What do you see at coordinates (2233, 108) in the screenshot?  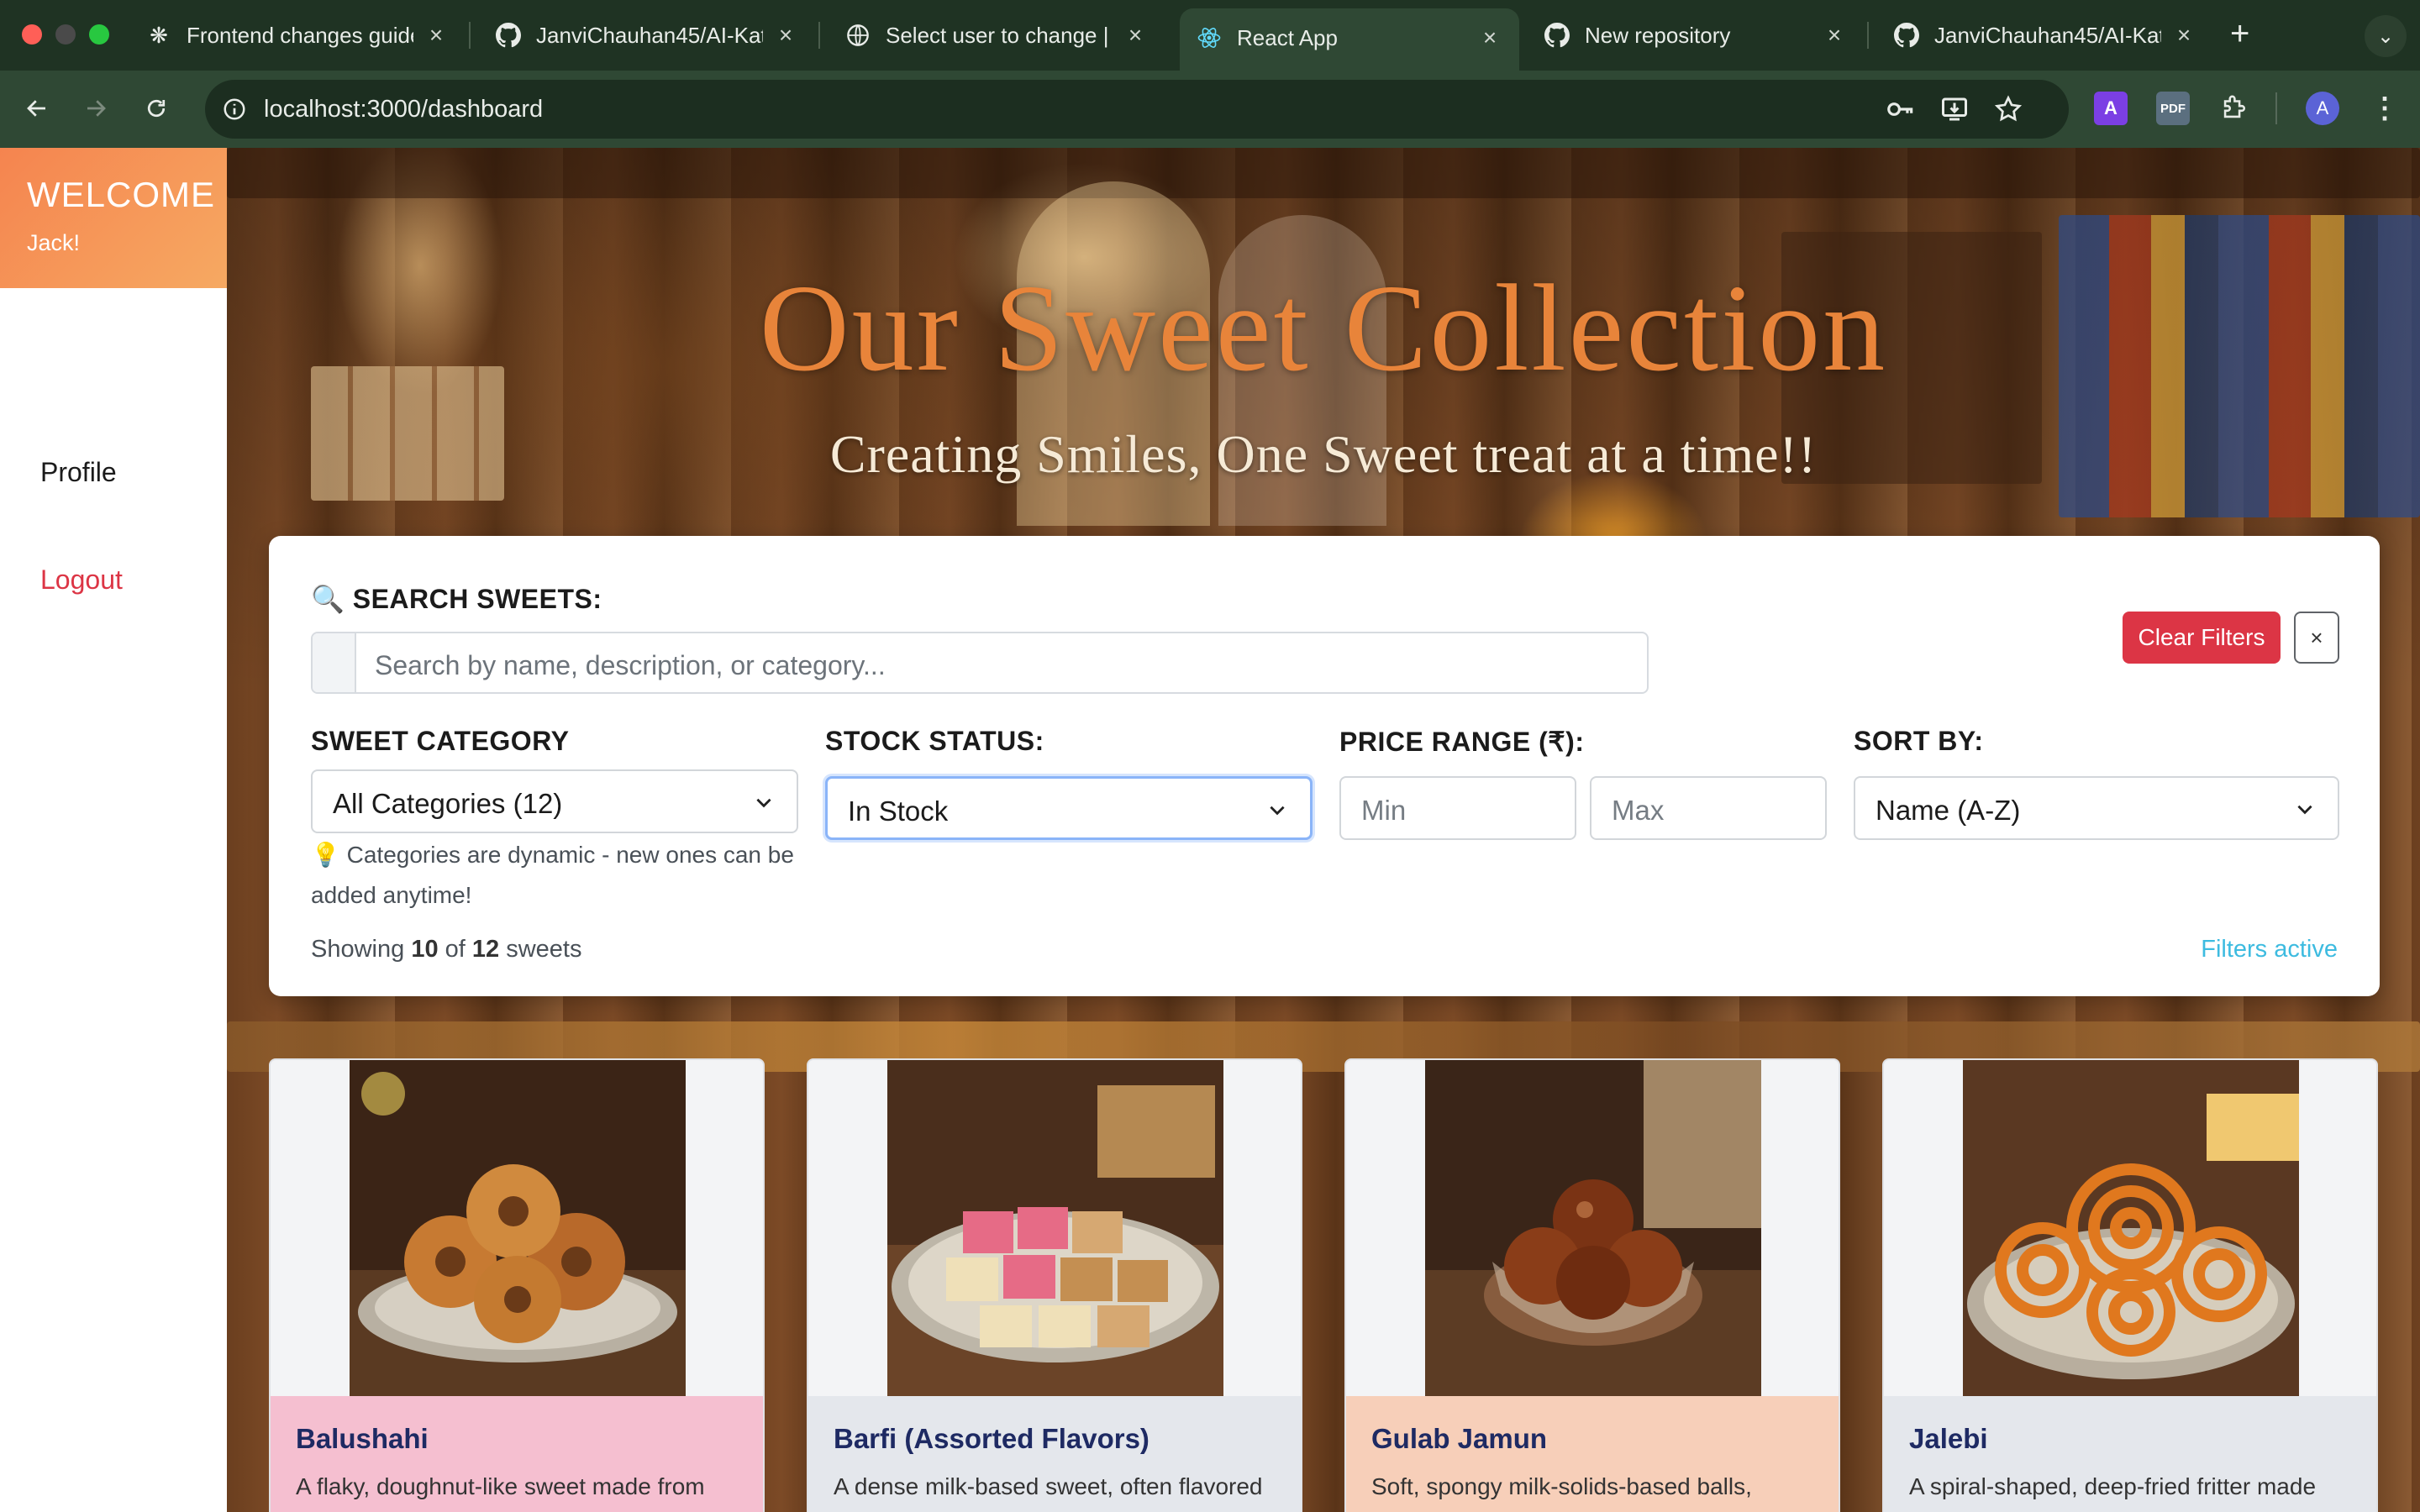 I see `extensions-puzzle-icon` at bounding box center [2233, 108].